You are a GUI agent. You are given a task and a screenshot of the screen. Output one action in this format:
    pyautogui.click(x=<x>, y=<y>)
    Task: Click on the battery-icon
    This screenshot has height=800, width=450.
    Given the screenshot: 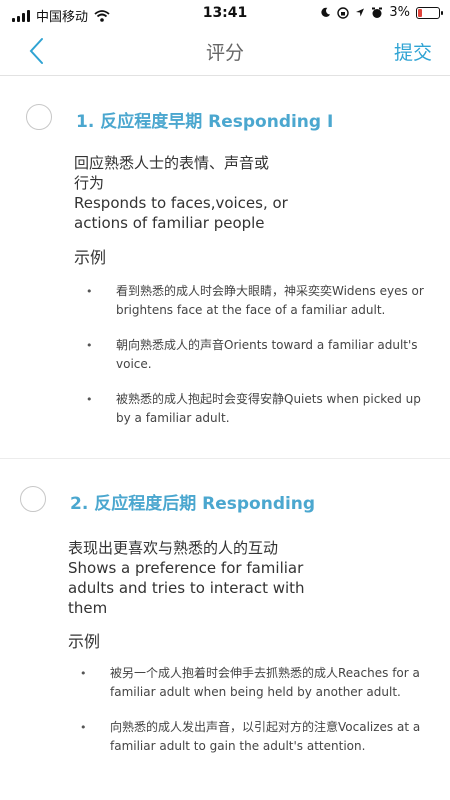 What is the action you would take?
    pyautogui.click(x=429, y=12)
    